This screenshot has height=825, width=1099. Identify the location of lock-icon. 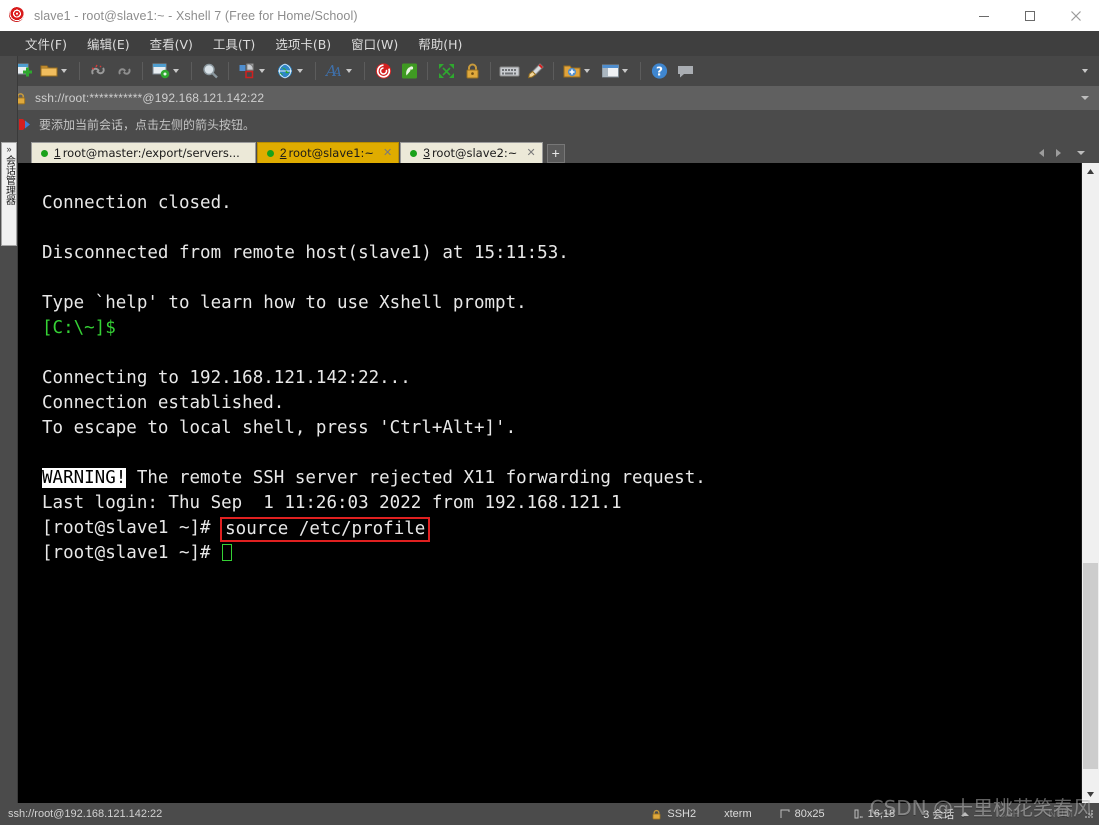
(472, 71).